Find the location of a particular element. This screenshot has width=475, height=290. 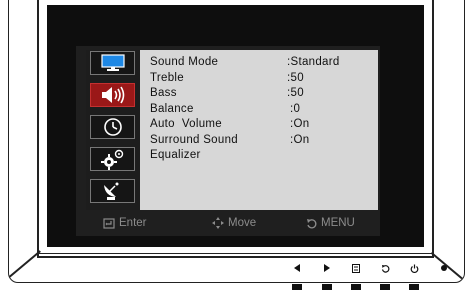

clock-icon is located at coordinates (112, 127).